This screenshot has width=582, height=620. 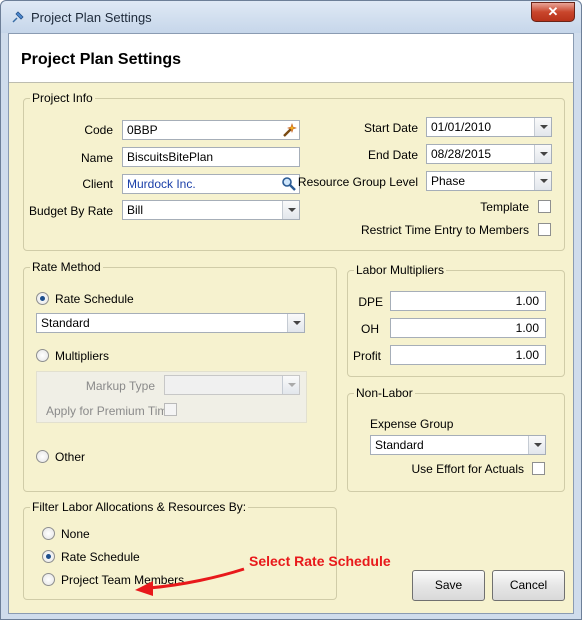 I want to click on start-date-value: 01/01/2010, so click(x=461, y=127).